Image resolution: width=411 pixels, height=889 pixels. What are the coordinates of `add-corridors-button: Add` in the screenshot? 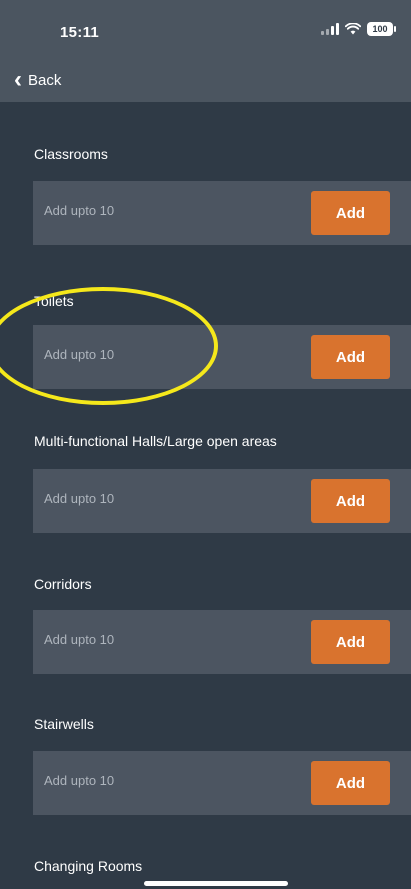 It's located at (350, 642).